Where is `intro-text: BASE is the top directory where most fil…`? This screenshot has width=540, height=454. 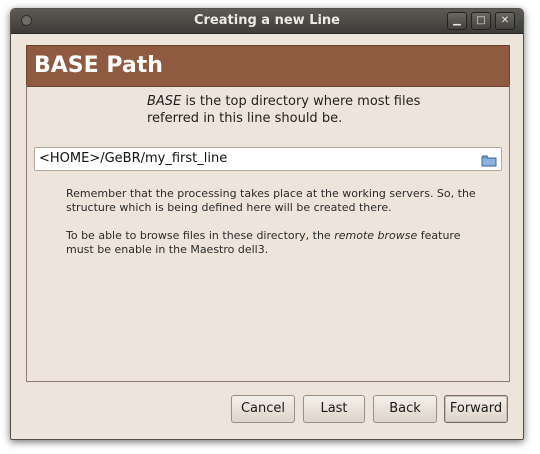 intro-text: BASE is the top directory where most fil… is located at coordinates (297, 110).